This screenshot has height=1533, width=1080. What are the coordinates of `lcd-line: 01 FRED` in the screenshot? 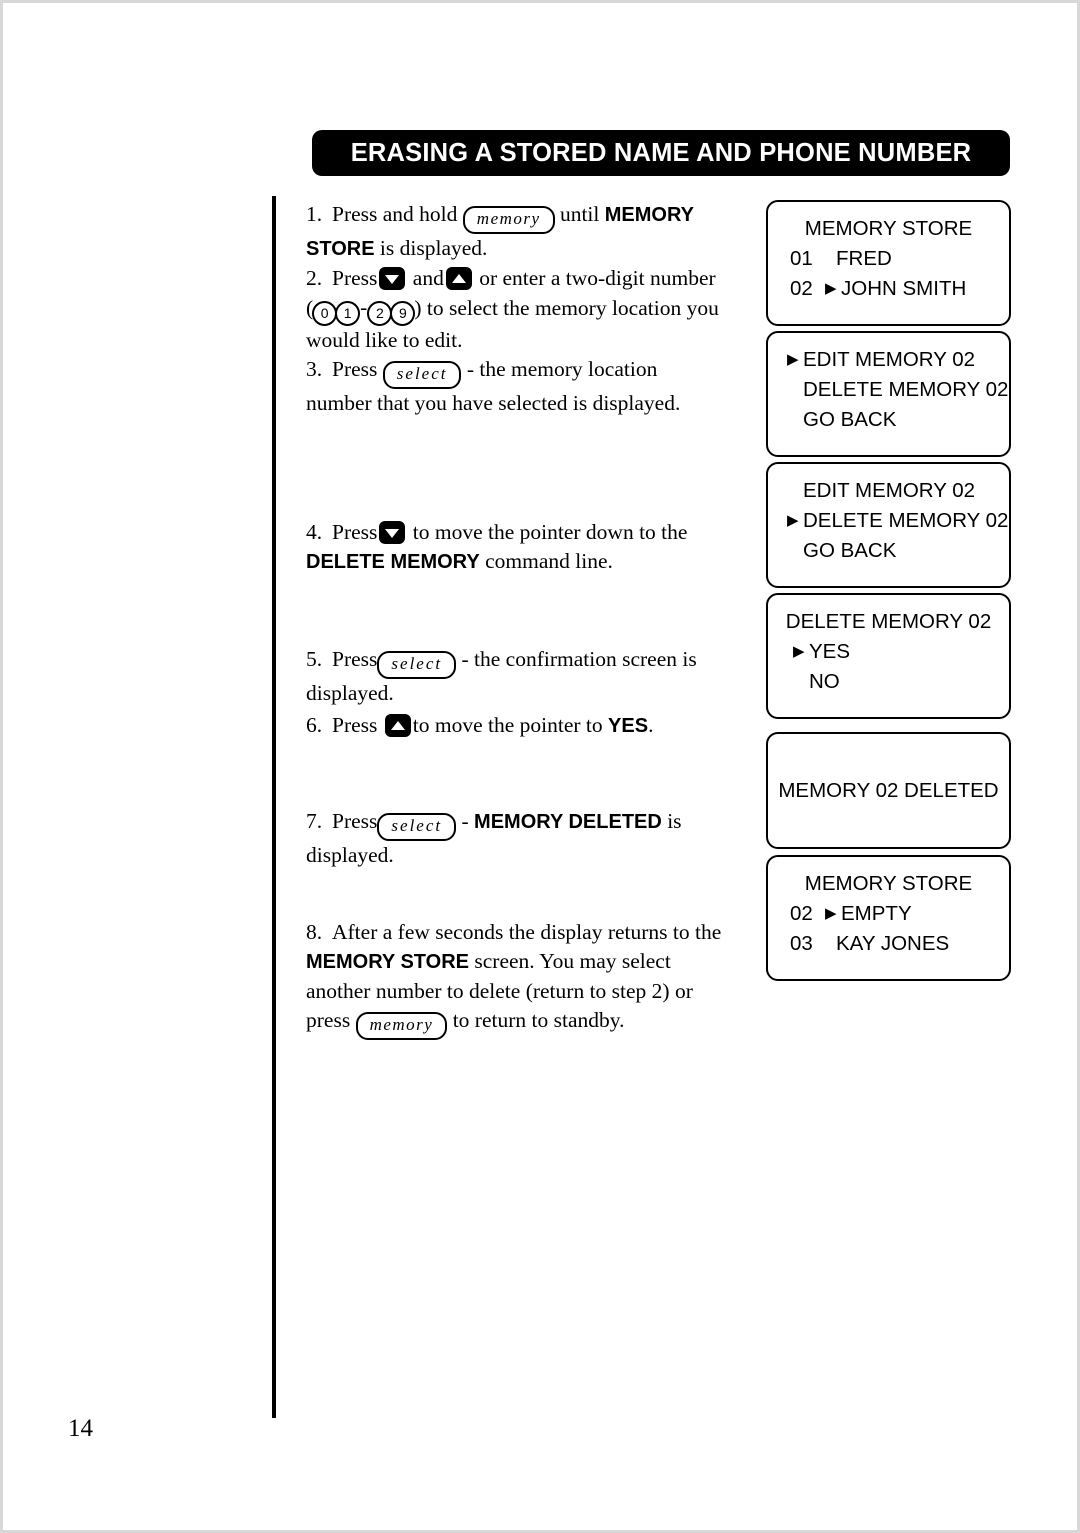 It's located at (888, 259).